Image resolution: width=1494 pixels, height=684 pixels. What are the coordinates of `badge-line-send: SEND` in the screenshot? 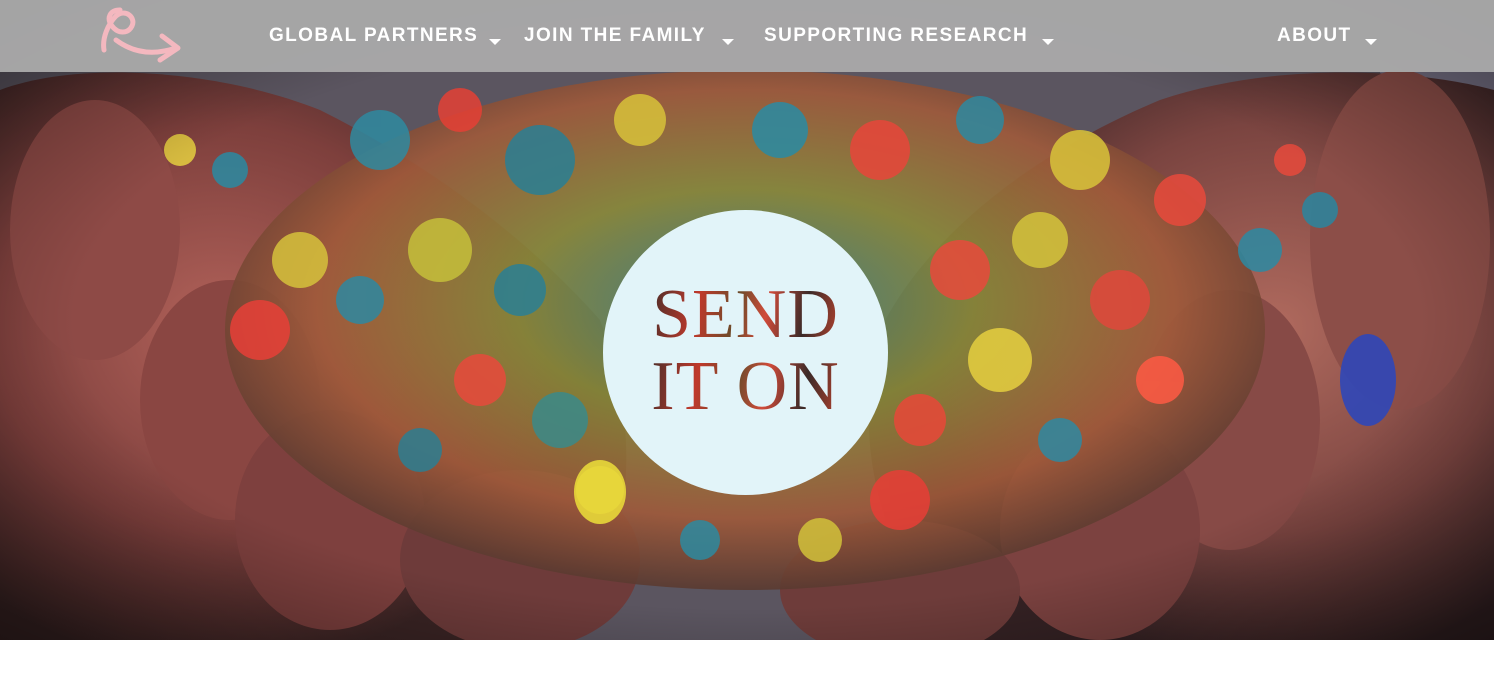 It's located at (745, 314).